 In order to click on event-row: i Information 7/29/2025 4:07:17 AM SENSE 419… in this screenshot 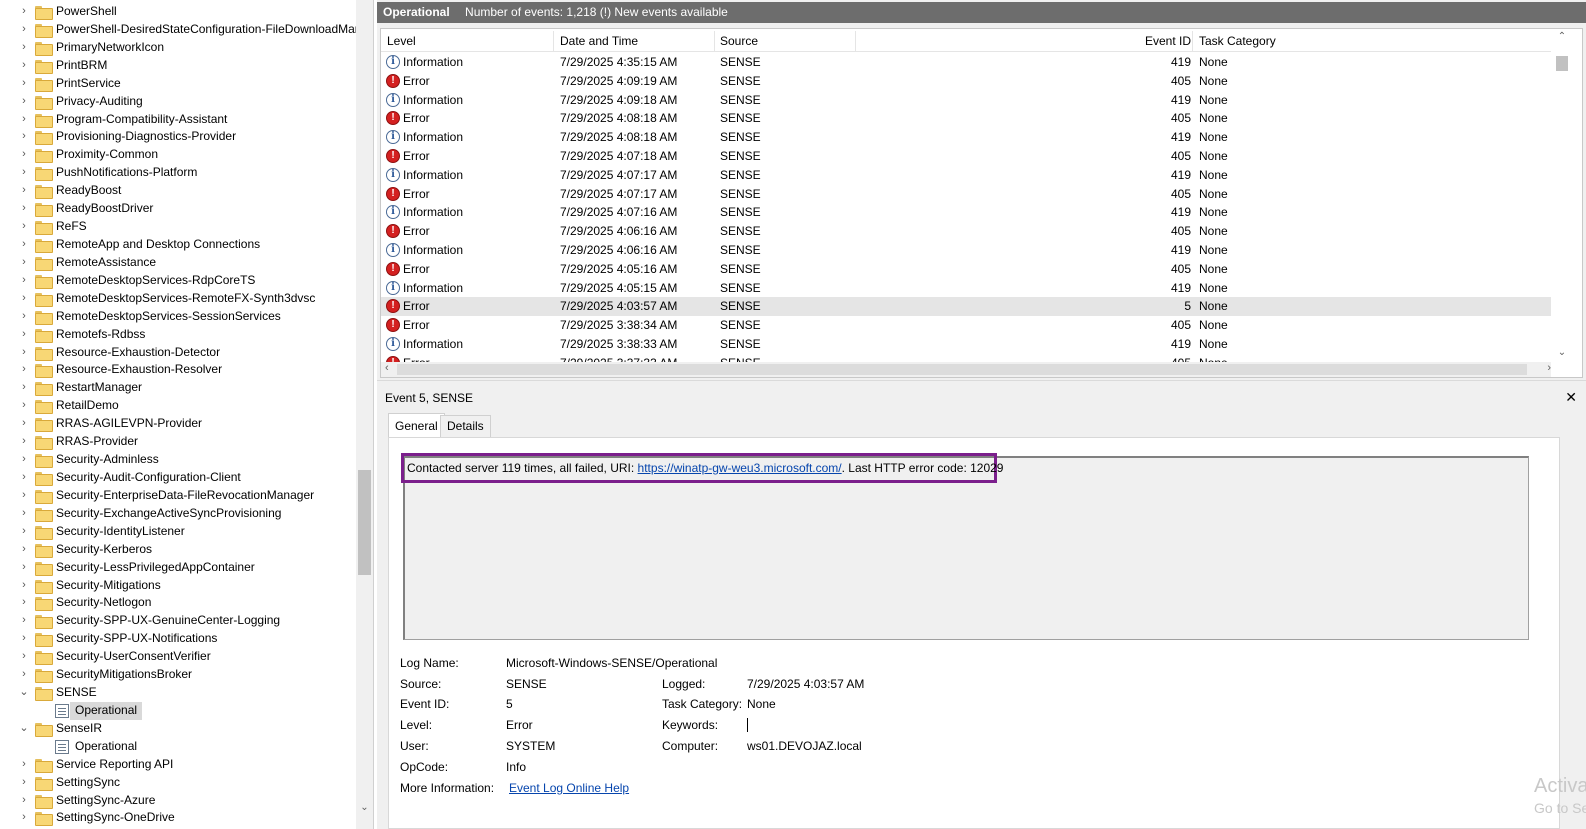, I will do `click(966, 175)`.